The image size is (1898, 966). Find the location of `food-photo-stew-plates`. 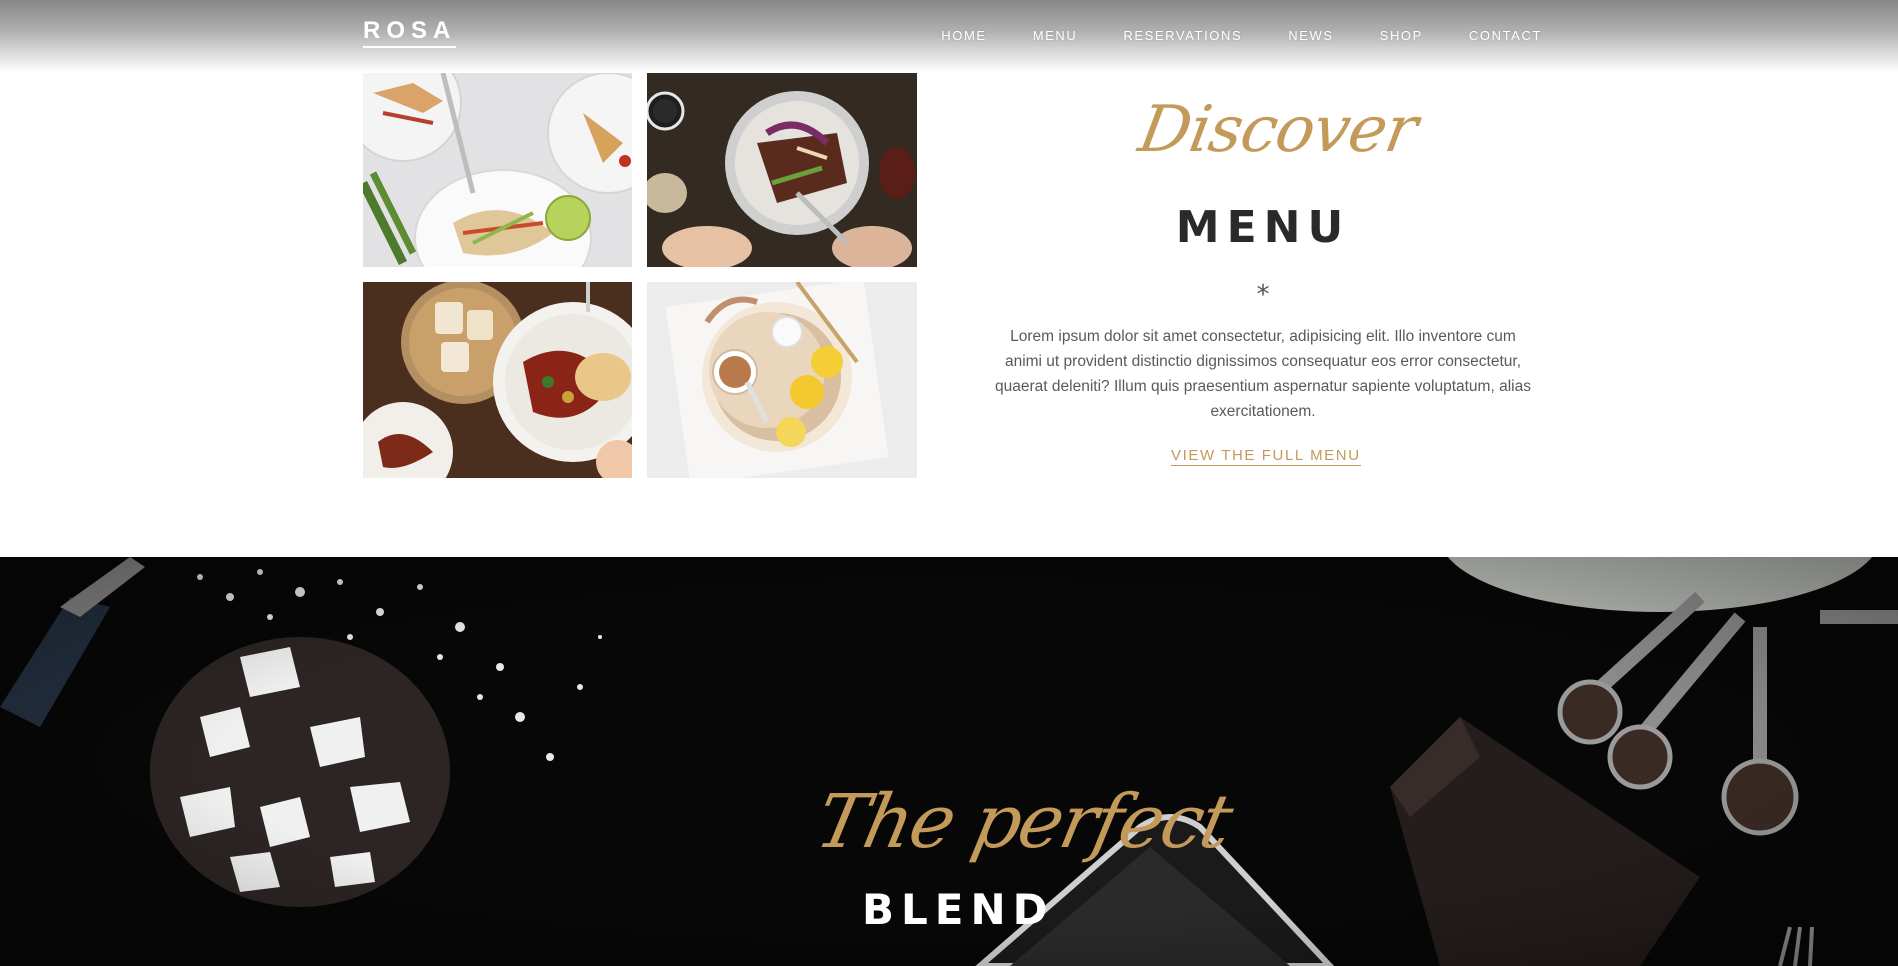

food-photo-stew-plates is located at coordinates (497, 380).